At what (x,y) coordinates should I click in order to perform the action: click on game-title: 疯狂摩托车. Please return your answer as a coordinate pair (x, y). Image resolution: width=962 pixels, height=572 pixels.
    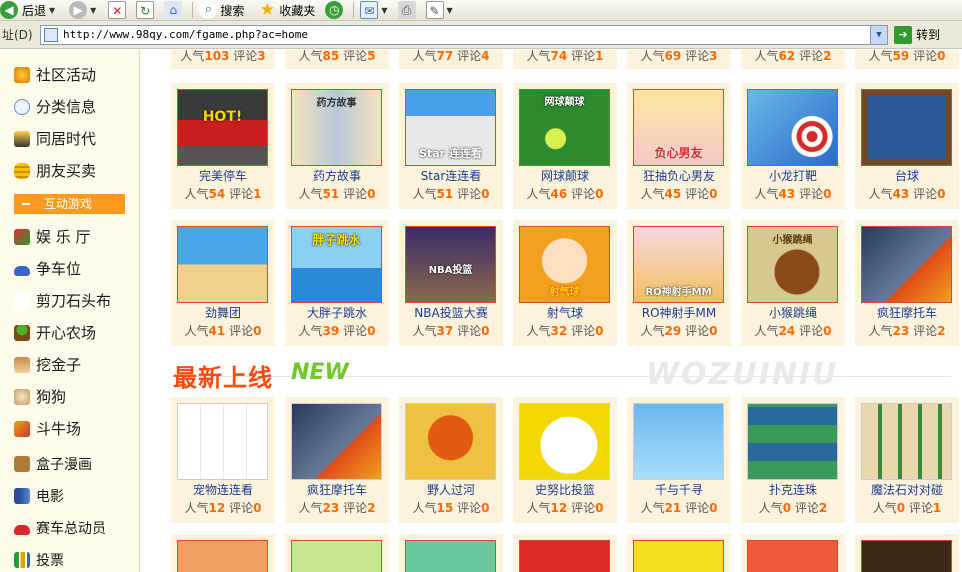
    Looking at the image, I should click on (337, 489).